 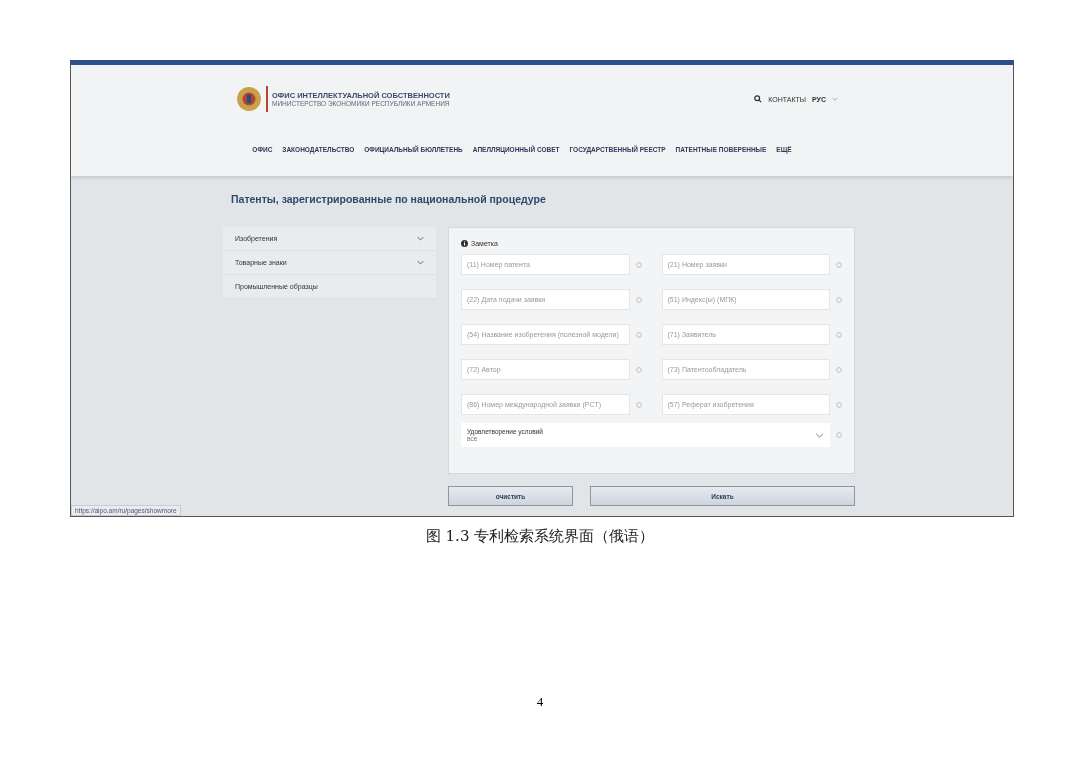 I want to click on page-number: 4, so click(x=540, y=702).